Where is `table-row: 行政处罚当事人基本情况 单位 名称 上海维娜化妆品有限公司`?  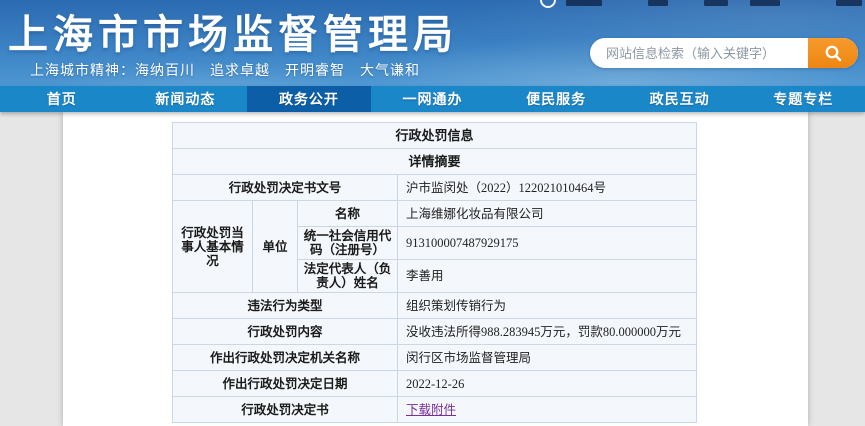
table-row: 行政处罚当事人基本情况 单位 名称 上海维娜化妆品有限公司 is located at coordinates (435, 246).